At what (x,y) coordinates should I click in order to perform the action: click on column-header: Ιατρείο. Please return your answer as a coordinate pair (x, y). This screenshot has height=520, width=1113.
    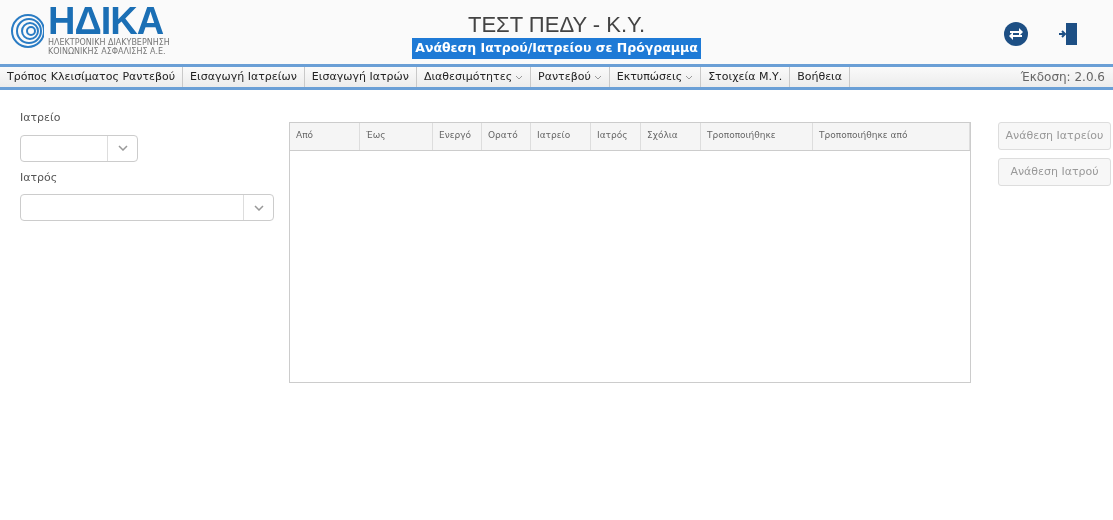
    Looking at the image, I should click on (561, 136).